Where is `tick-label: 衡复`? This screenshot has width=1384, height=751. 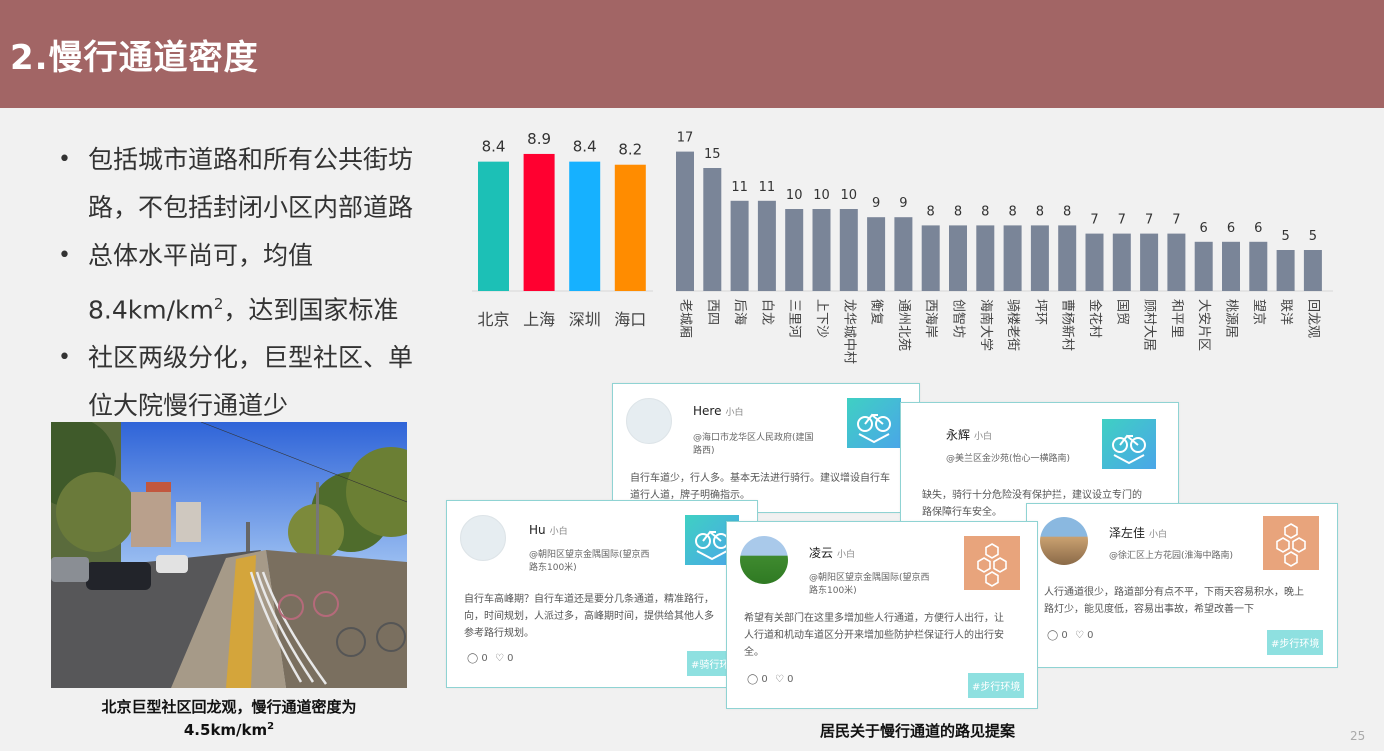 tick-label: 衡复 is located at coordinates (876, 312).